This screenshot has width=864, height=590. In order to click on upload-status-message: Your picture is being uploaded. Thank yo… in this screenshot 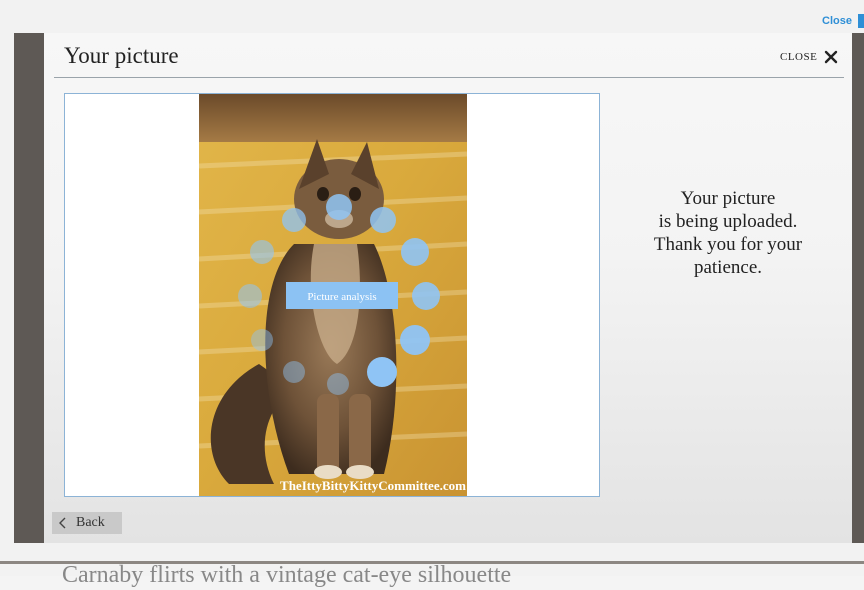, I will do `click(728, 233)`.